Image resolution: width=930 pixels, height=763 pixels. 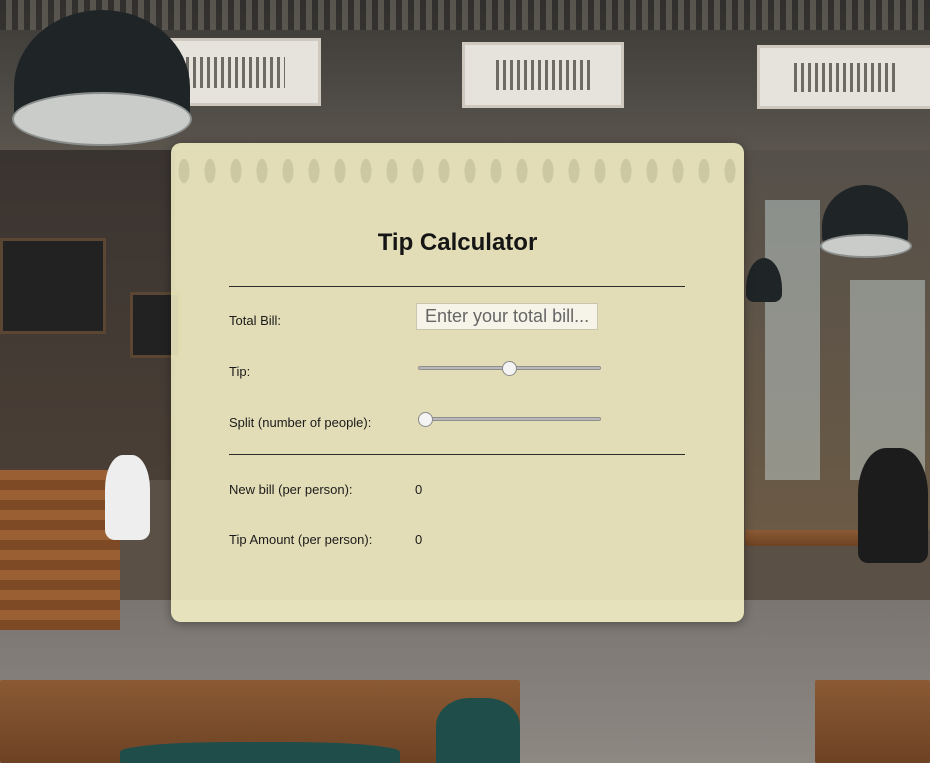 What do you see at coordinates (419, 489) in the screenshot?
I see `new-bill-value: 0` at bounding box center [419, 489].